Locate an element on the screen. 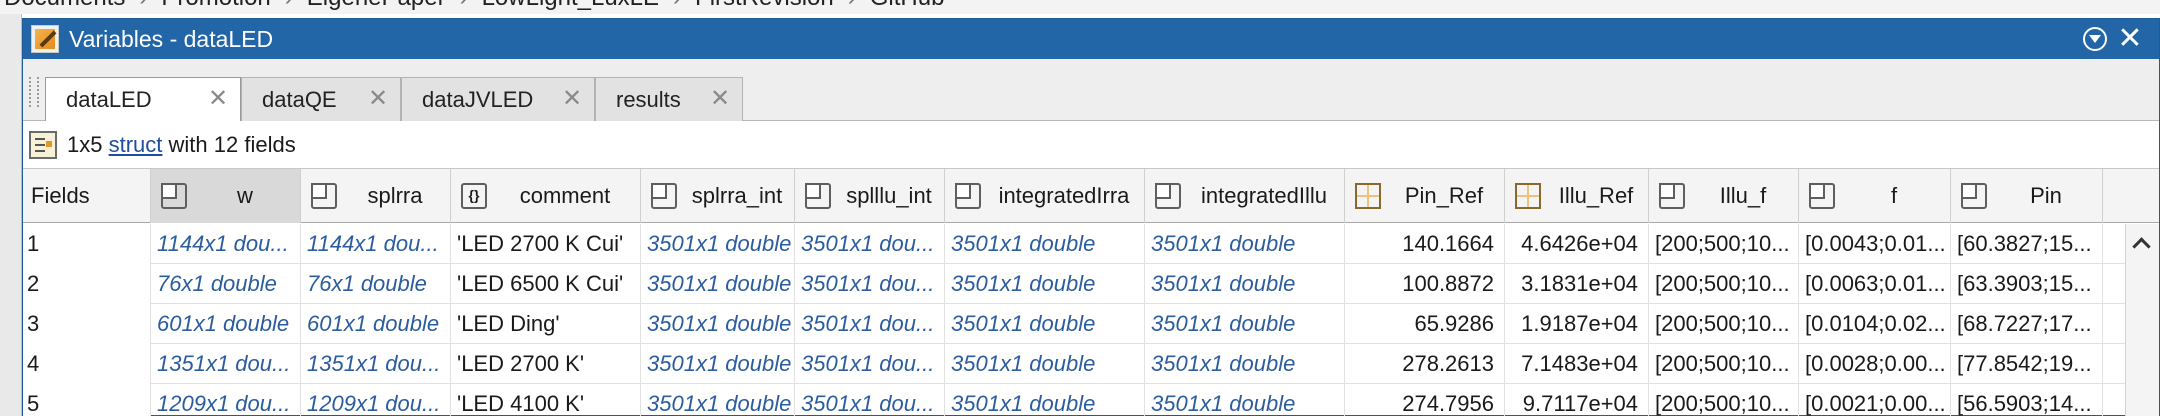 The image size is (2160, 416). table-cell: 'LED 2700 K Cui' is located at coordinates (546, 244).